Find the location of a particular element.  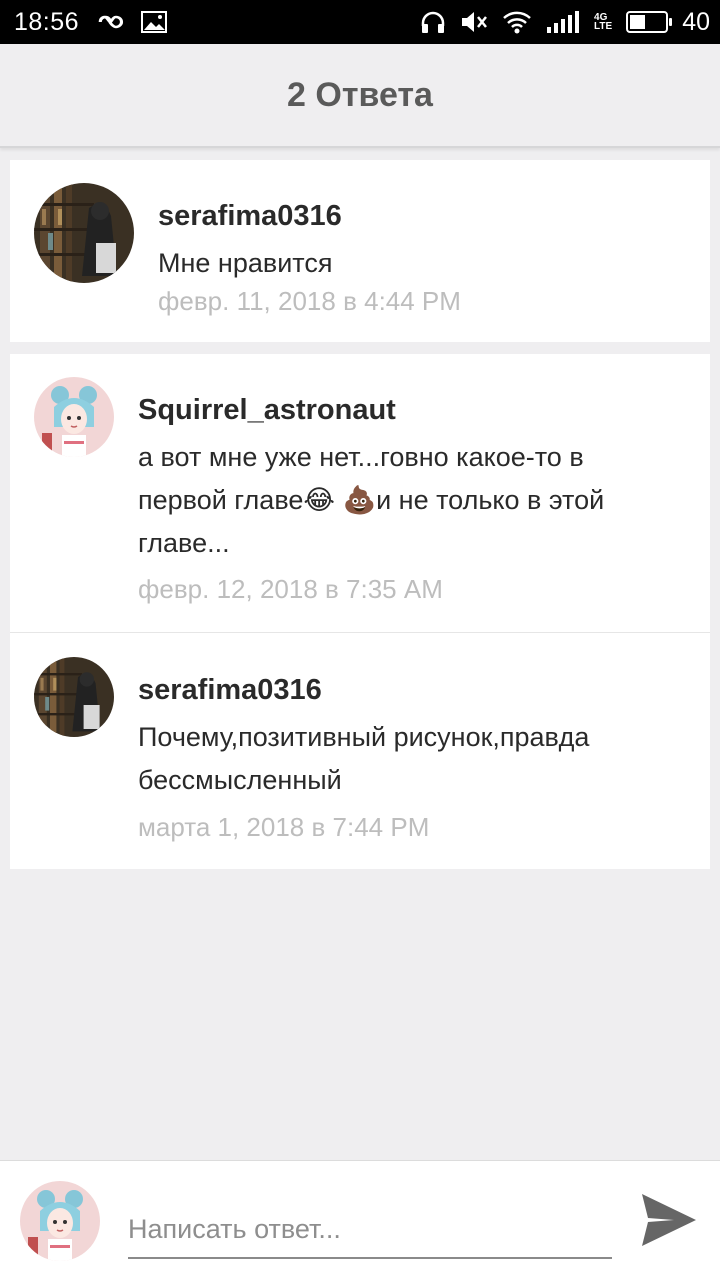

headphones-icon is located at coordinates (433, 22).